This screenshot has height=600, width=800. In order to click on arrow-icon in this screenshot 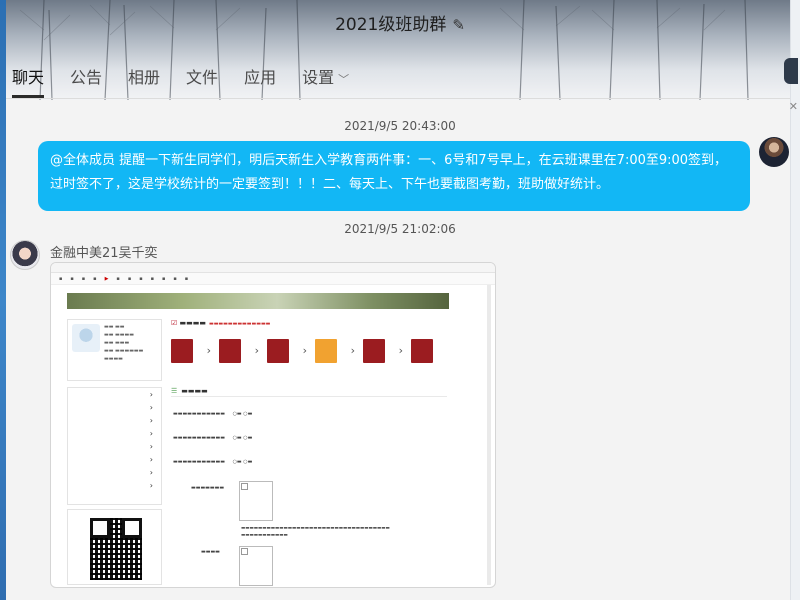, I will do `click(326, 351)`.